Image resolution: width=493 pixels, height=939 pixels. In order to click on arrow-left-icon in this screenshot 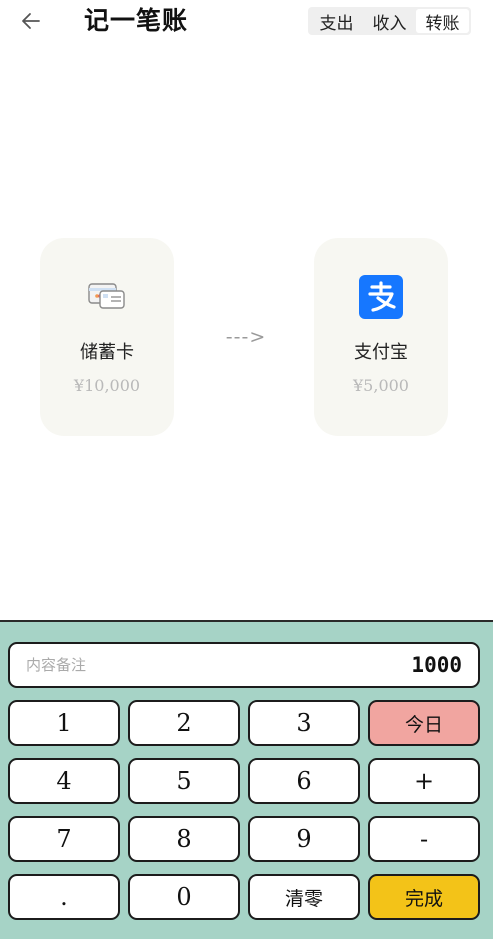, I will do `click(31, 21)`.